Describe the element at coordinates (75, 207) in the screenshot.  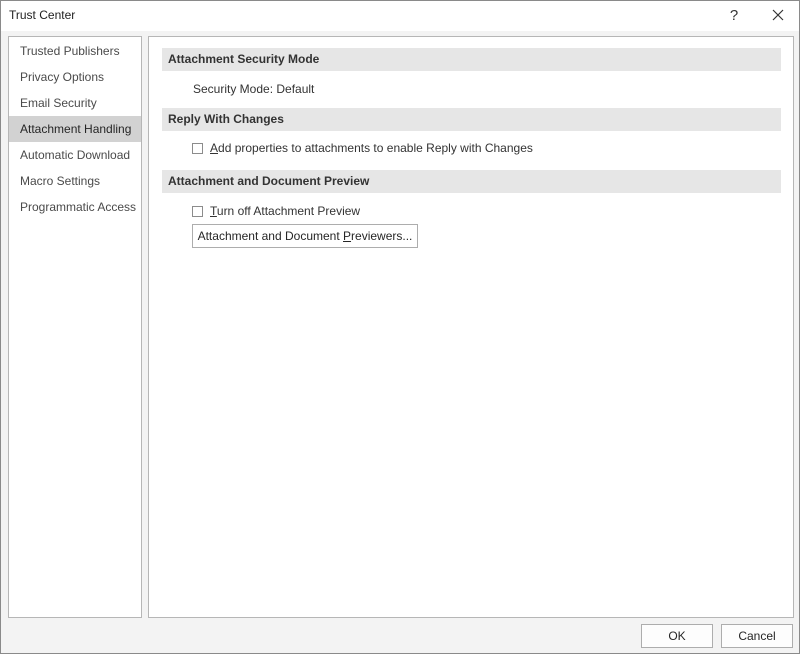
I see `sidebar-item-programmatic-access: Programmatic Access` at that location.